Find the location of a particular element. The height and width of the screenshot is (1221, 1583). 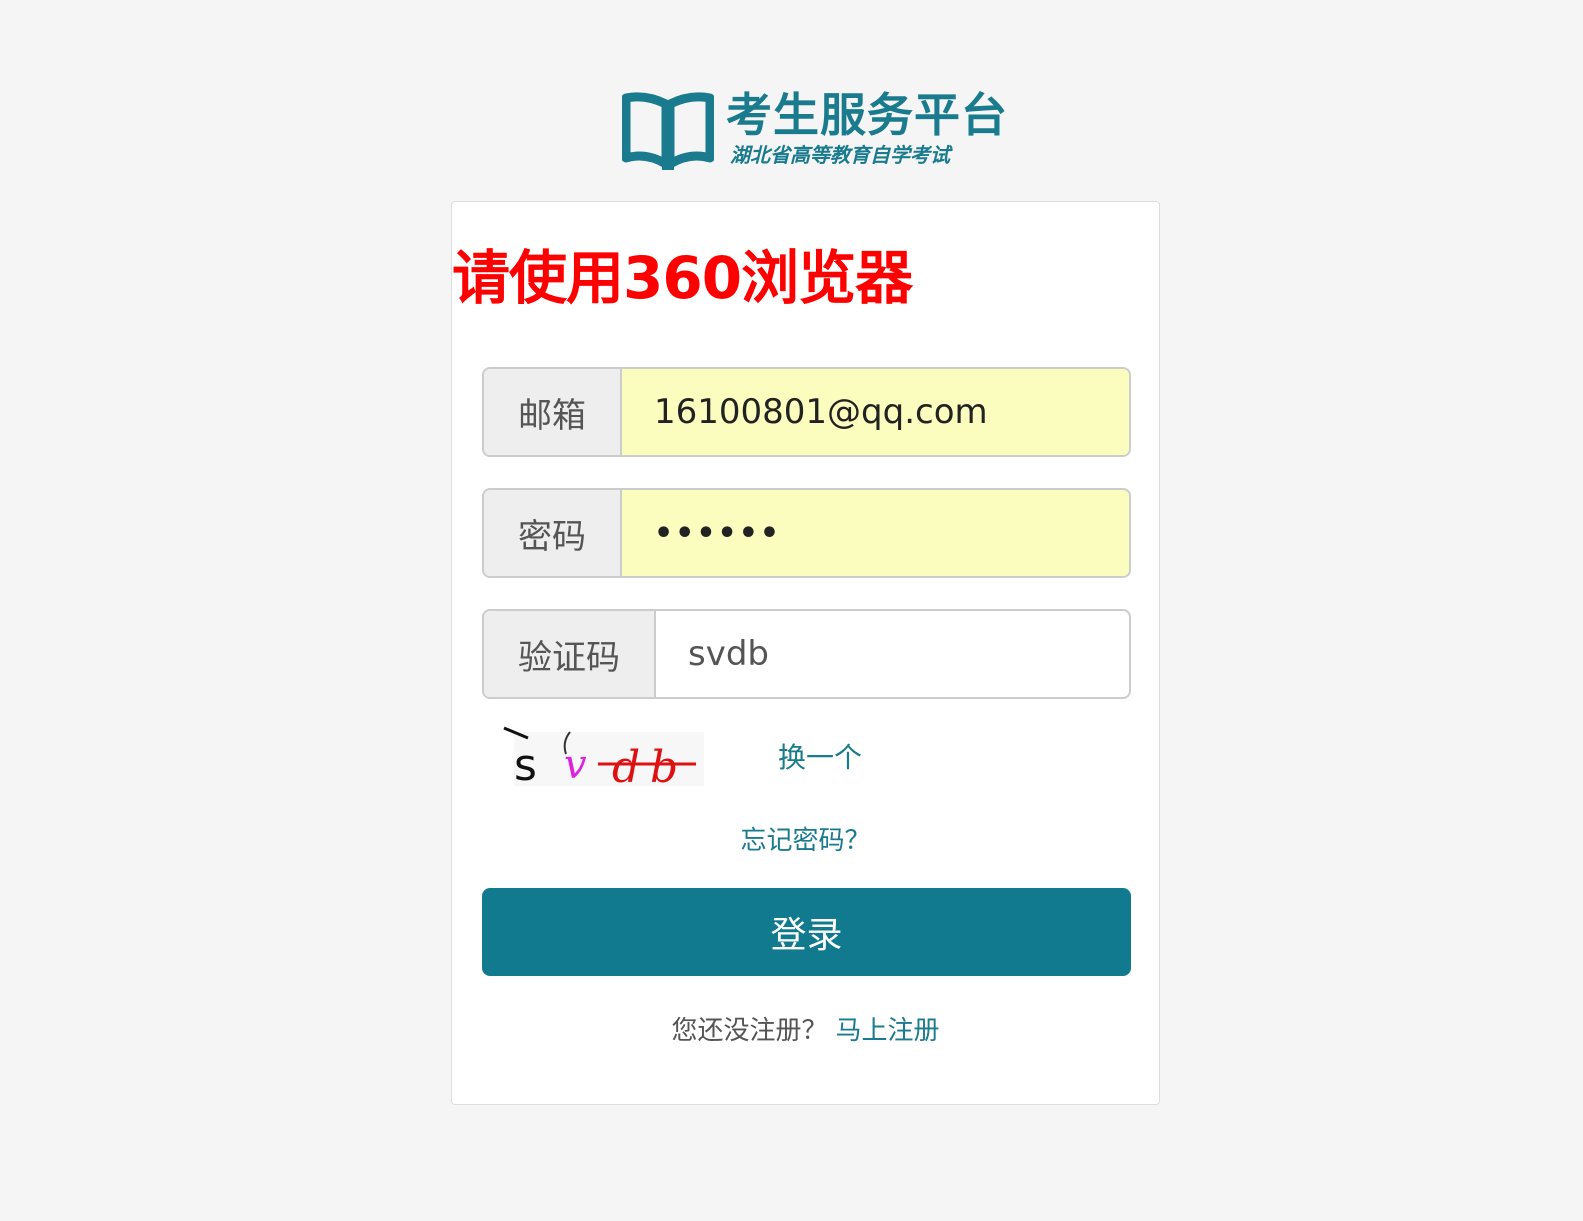

refresh-captcha-link: 换一个 is located at coordinates (820, 756).